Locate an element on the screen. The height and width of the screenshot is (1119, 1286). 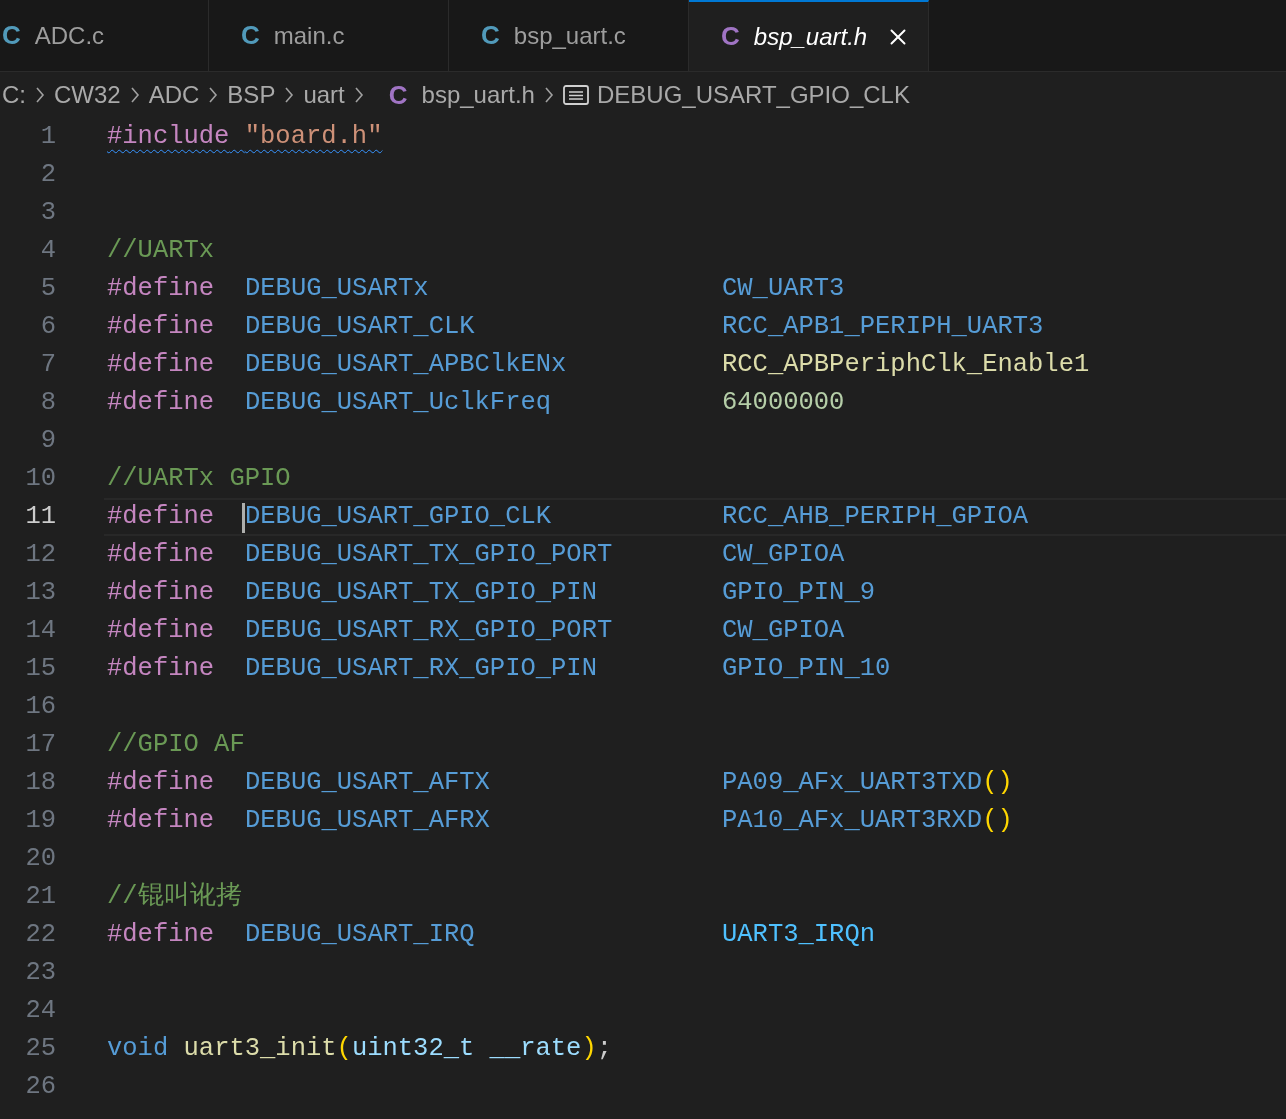
line-number: 3 is located at coordinates (47, 212).